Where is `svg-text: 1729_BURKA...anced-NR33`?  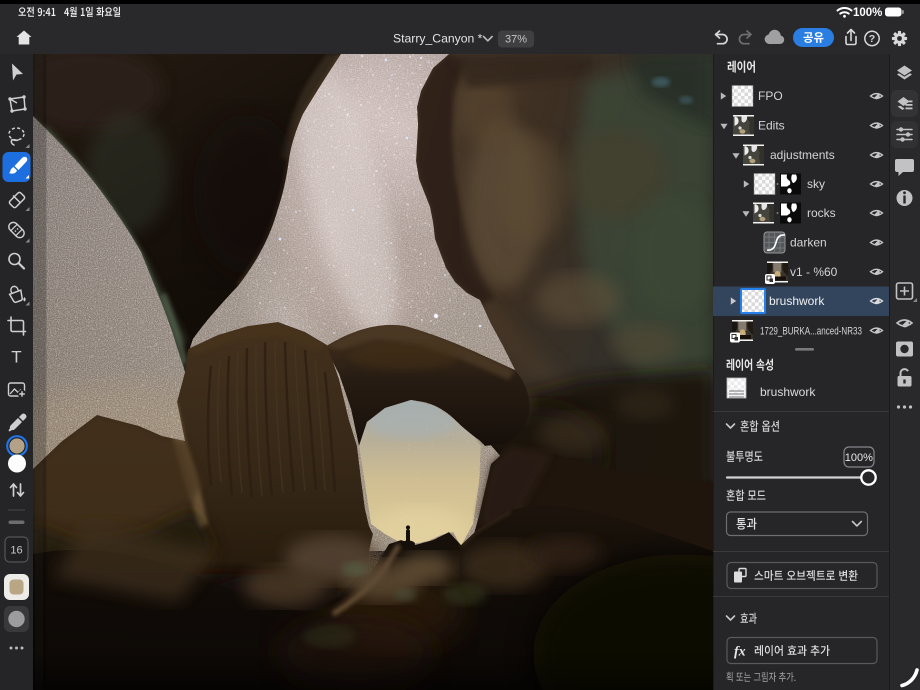
svg-text: 1729_BURKA...anced-NR33 is located at coordinates (811, 332).